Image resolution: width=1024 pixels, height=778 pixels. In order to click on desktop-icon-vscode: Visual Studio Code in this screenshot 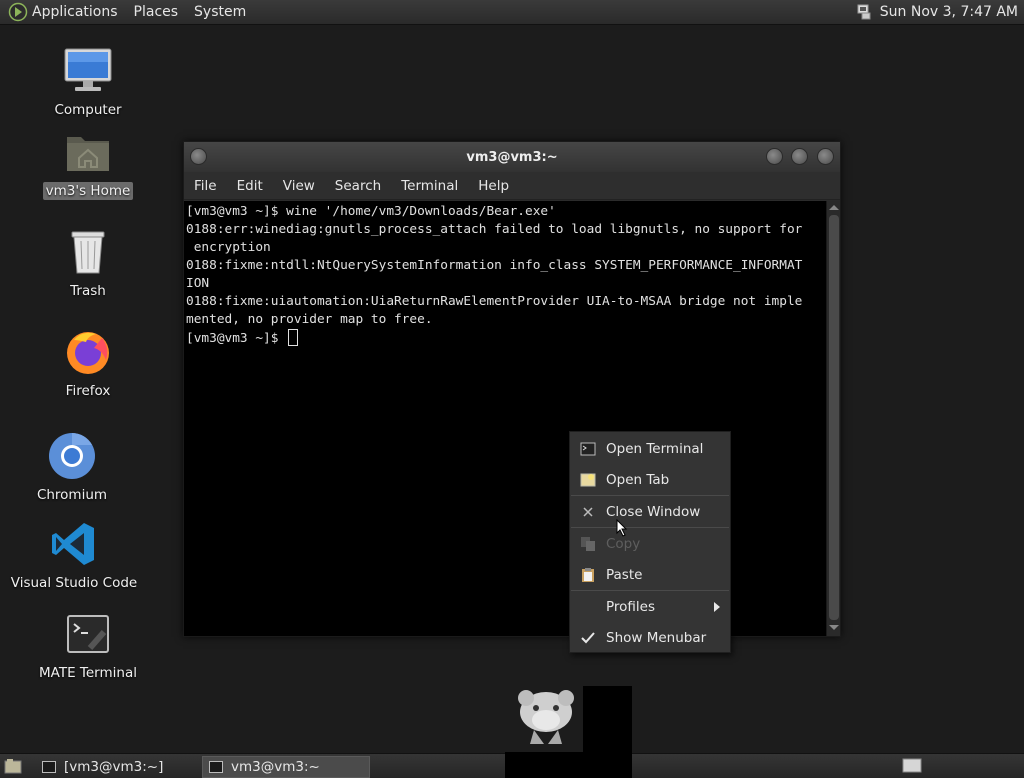, I will do `click(74, 555)`.